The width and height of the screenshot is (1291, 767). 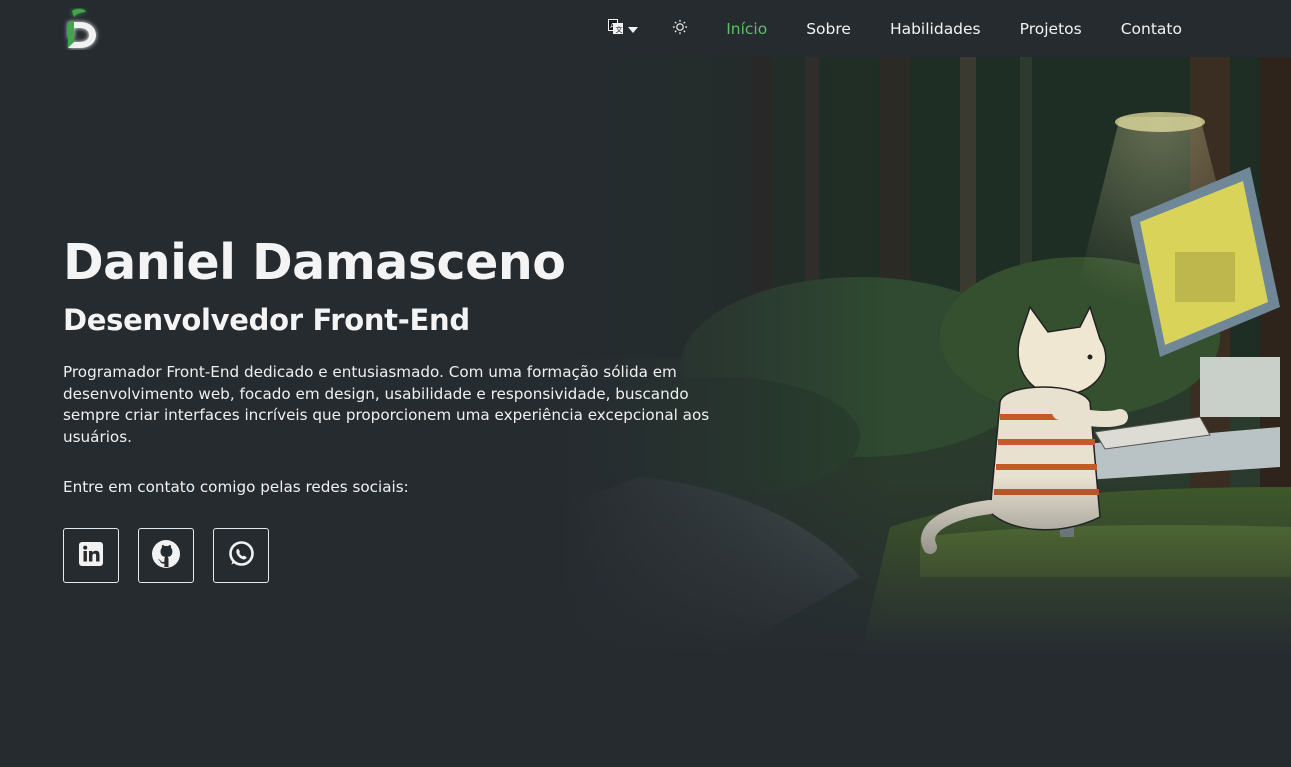 What do you see at coordinates (935, 29) in the screenshot?
I see `nav-link-habilidades: Habilidades` at bounding box center [935, 29].